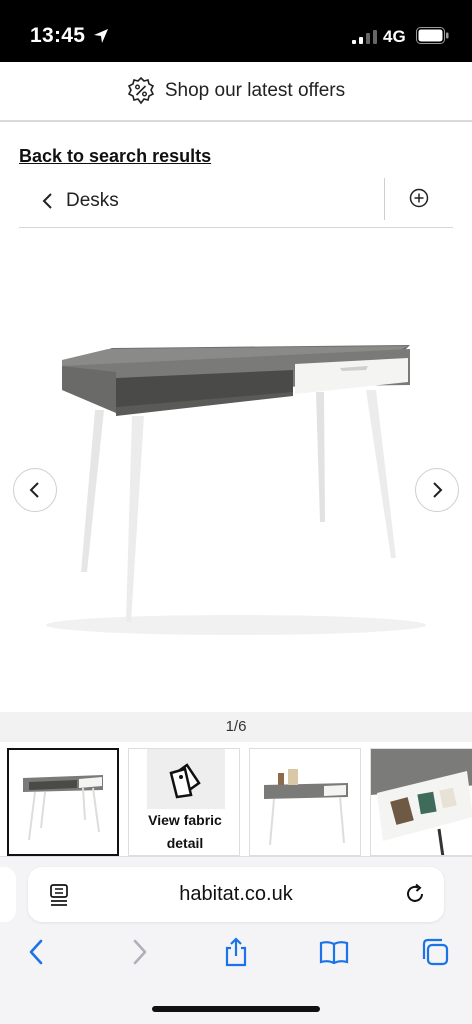 The width and height of the screenshot is (472, 1024). I want to click on thumbnail-strip: View fabric detail, so click(236, 802).